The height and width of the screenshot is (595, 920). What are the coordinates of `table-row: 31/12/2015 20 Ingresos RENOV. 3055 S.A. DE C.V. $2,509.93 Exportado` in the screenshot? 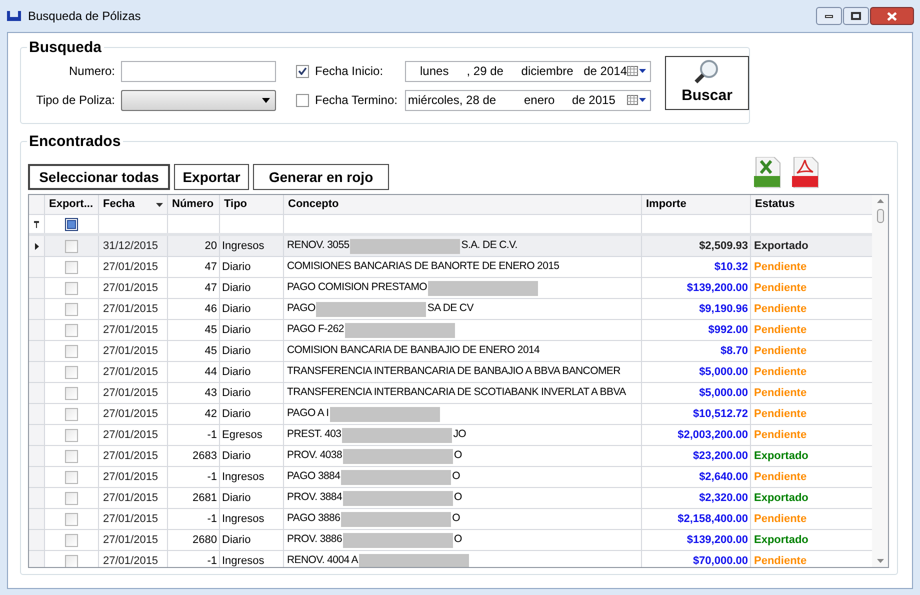 It's located at (450, 246).